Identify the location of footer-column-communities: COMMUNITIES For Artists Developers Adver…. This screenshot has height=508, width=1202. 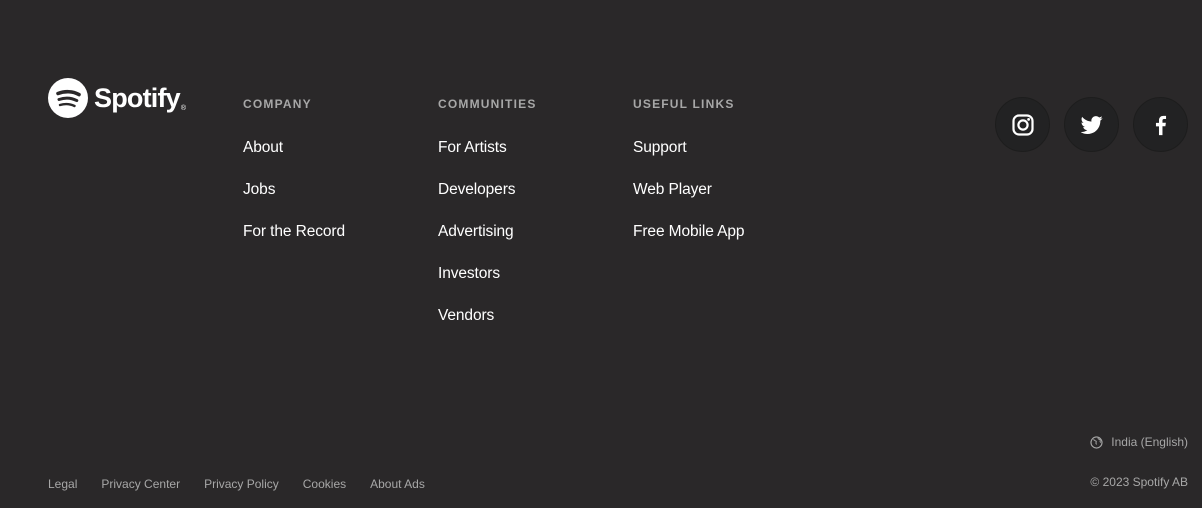
(487, 222).